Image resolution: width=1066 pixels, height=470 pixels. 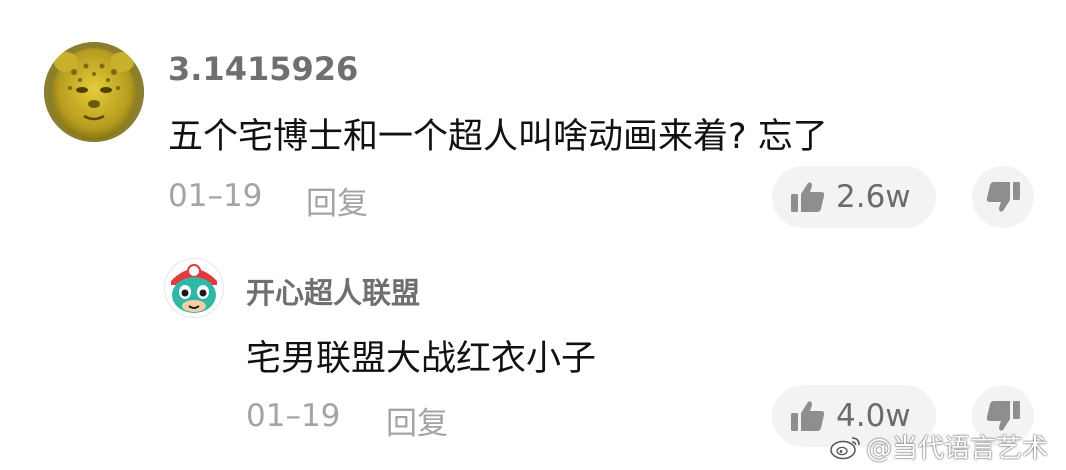 I want to click on cartoon-superhero-icon, so click(x=194, y=288).